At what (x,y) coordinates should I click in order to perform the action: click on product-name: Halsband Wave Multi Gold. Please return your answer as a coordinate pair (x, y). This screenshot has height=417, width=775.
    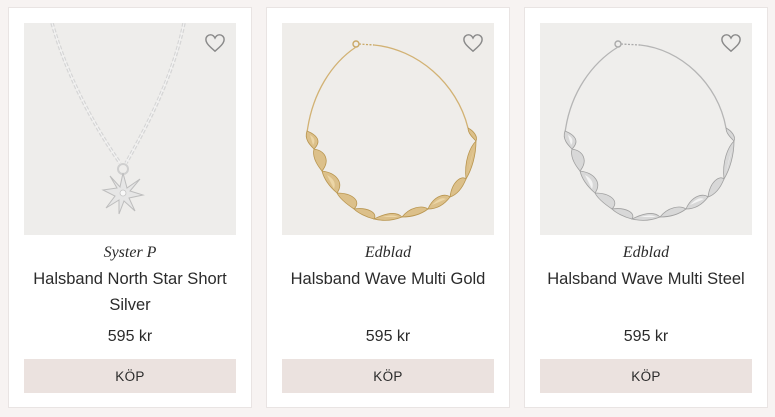
    Looking at the image, I should click on (388, 279).